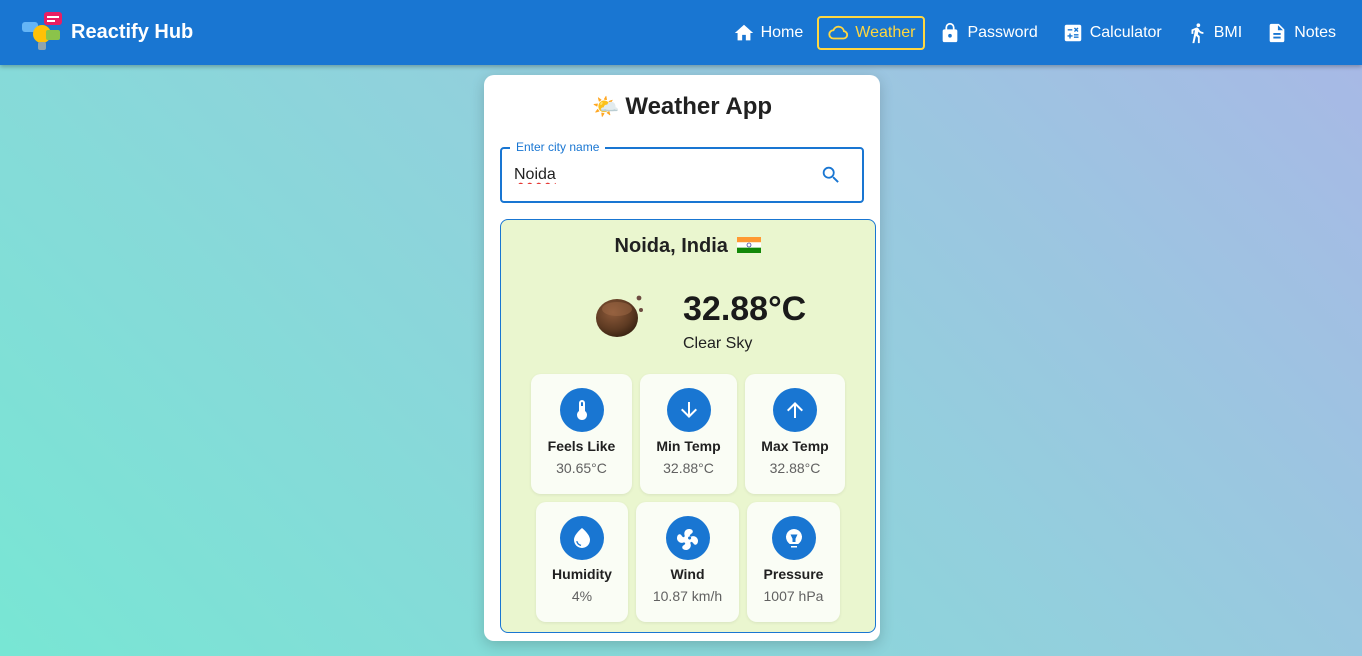 The height and width of the screenshot is (656, 1362). I want to click on temperature-value: 32.88°C, so click(745, 309).